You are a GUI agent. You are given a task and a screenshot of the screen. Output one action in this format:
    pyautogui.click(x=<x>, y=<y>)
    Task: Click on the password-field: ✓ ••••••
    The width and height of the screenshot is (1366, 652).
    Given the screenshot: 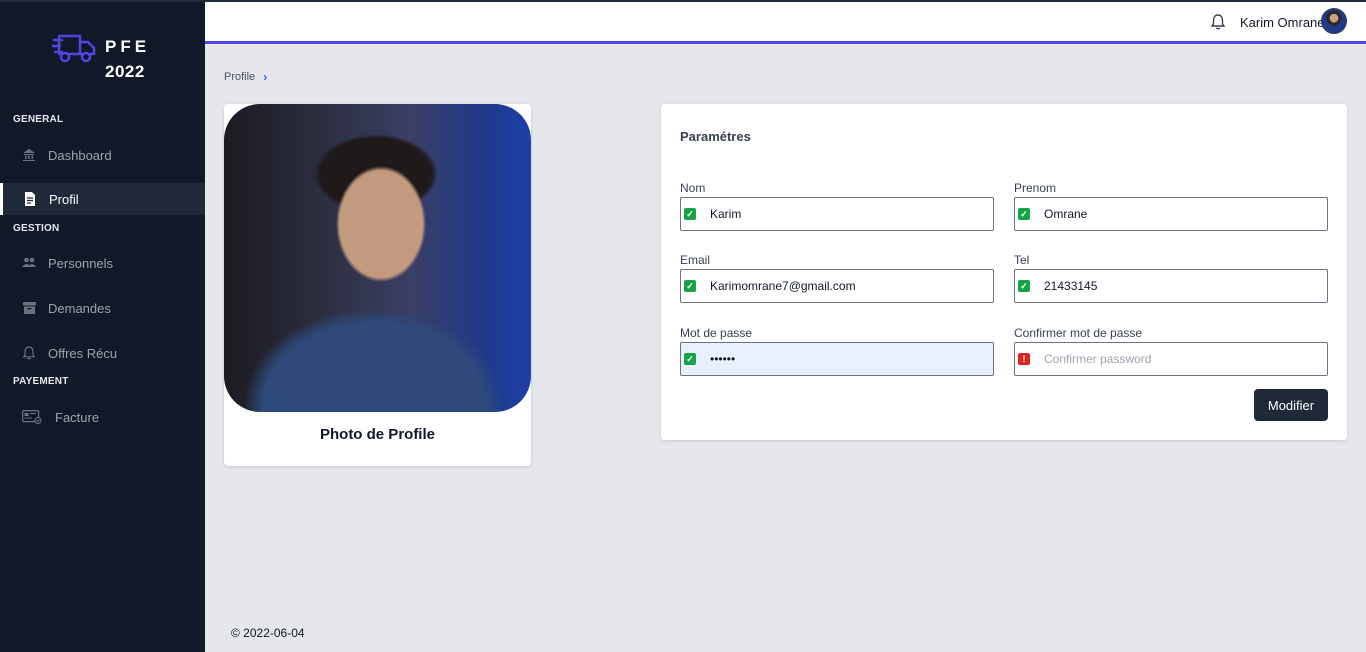 What is the action you would take?
    pyautogui.click(x=837, y=359)
    